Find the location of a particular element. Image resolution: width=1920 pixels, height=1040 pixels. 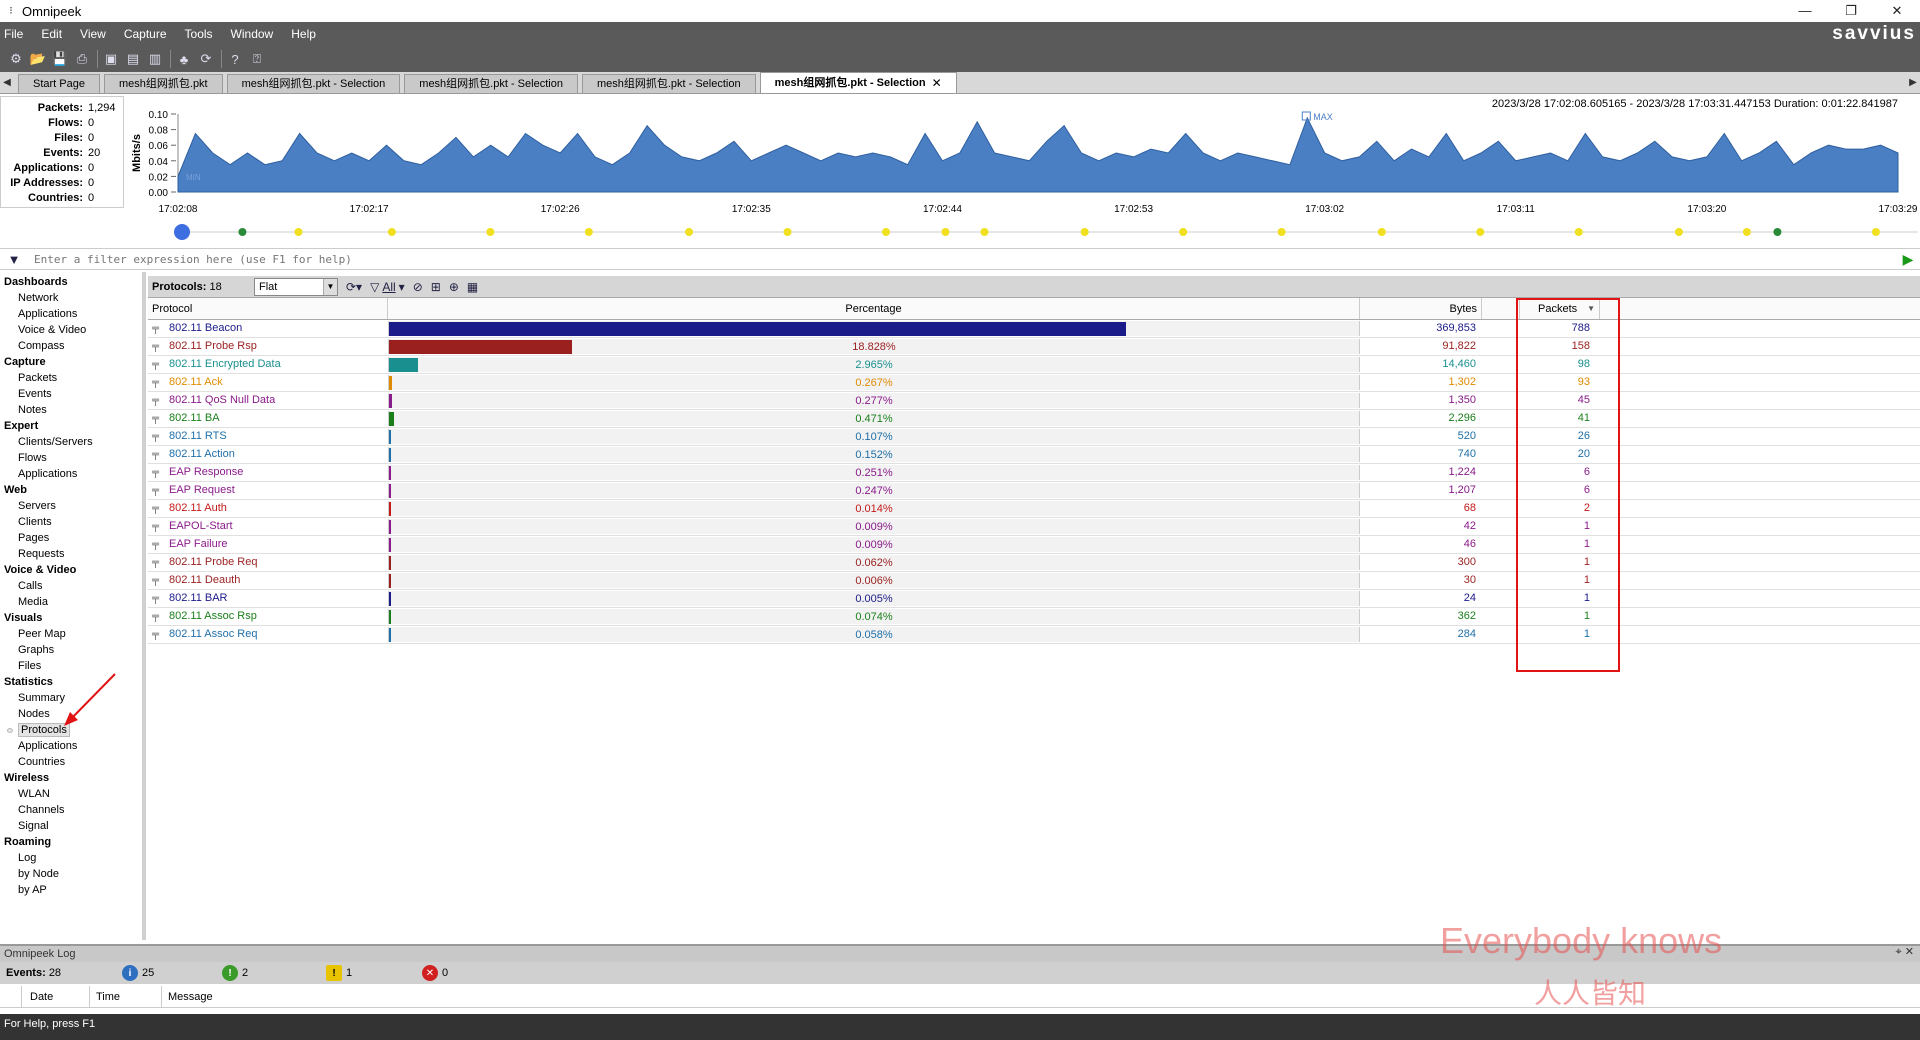

table-row: ╤ 802.11 BA 0.471% 2,296 41 is located at coordinates (1034, 419).